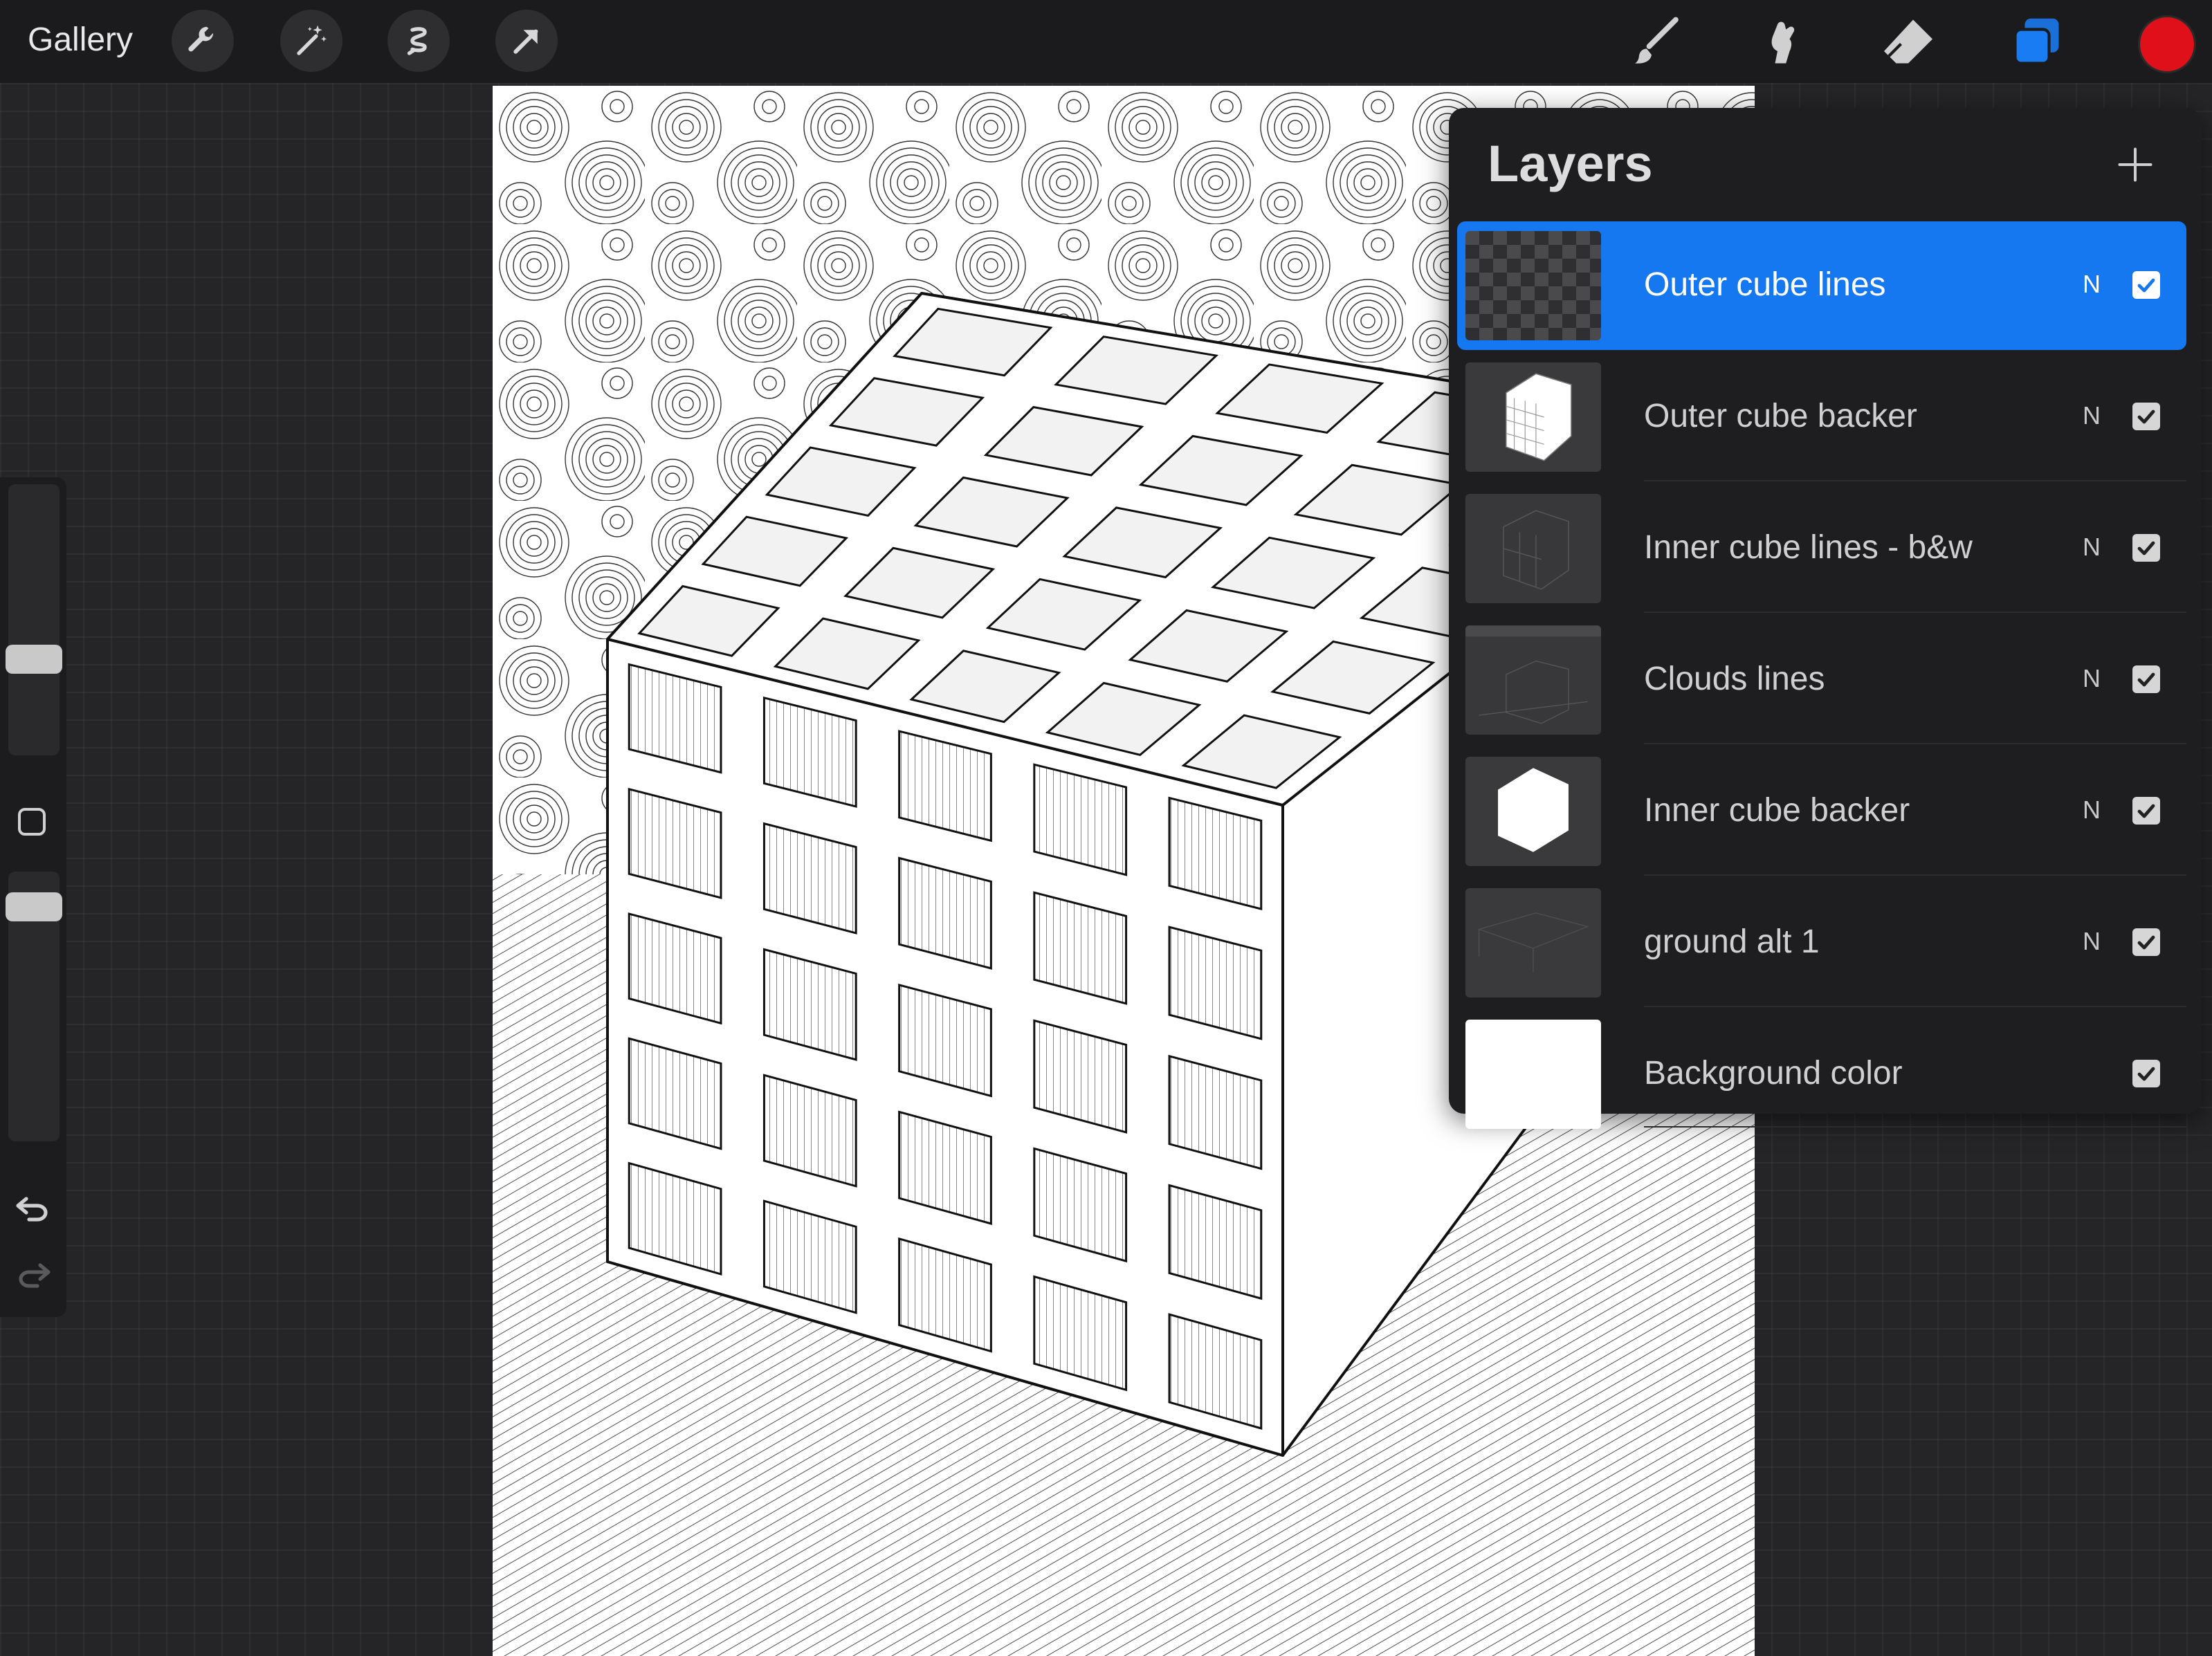 The image size is (2212, 1656). I want to click on brush-icon, so click(1656, 41).